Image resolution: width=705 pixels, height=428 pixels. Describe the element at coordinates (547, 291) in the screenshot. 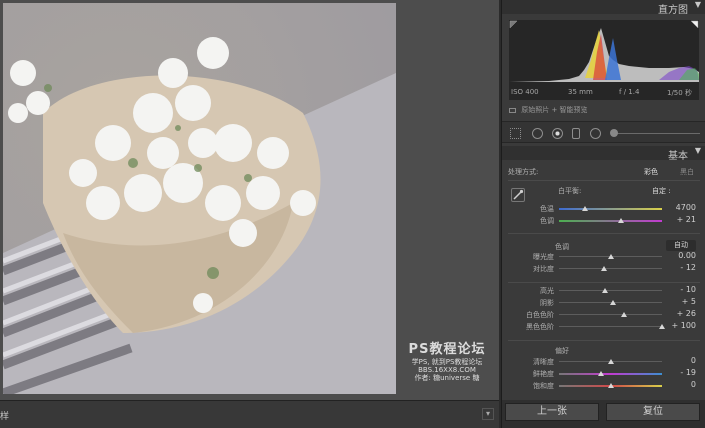

I see `highlights-label: 高光` at that location.